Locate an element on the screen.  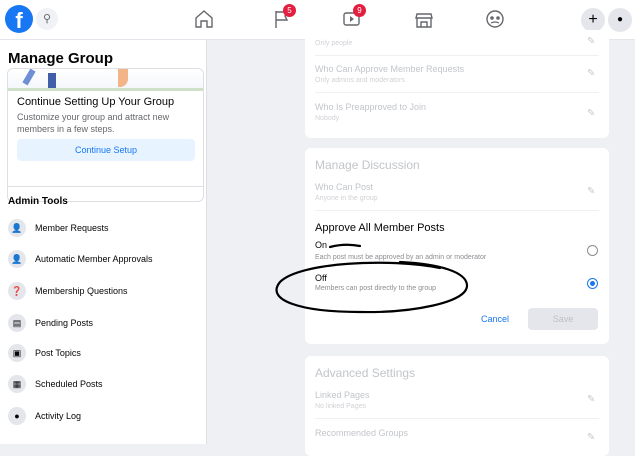
row-subtext: Only people is located at coordinates (334, 43).